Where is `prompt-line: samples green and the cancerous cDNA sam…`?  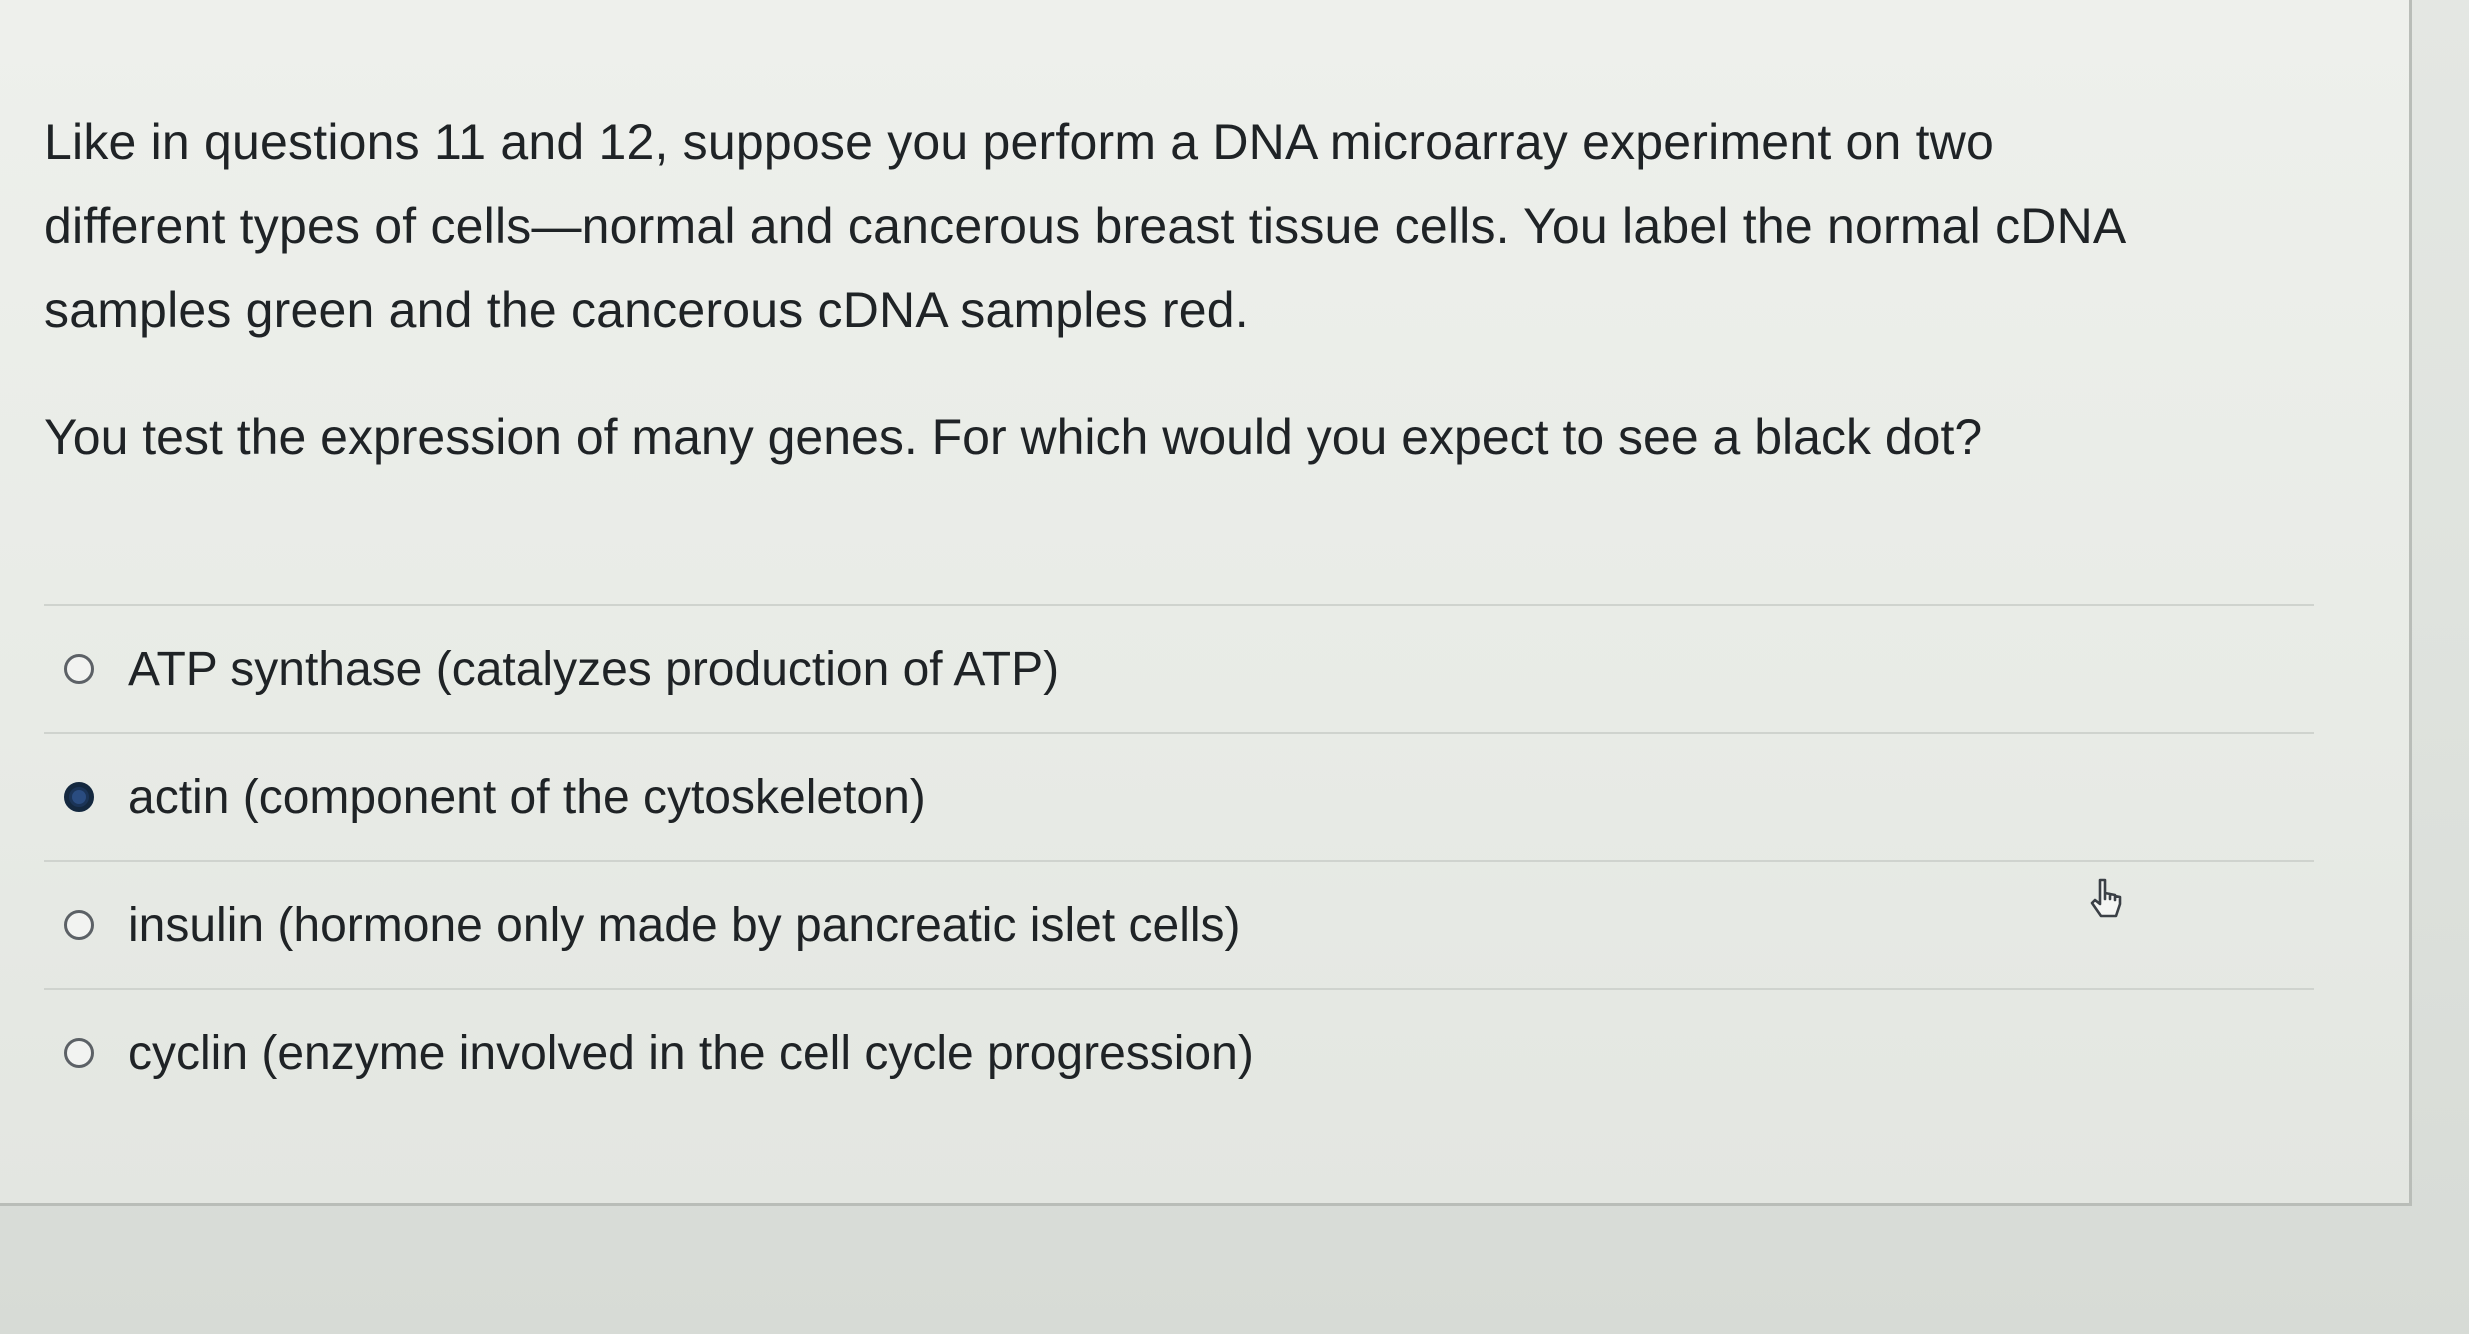
prompt-line: samples green and the cancerous cDNA sam… is located at coordinates (646, 310).